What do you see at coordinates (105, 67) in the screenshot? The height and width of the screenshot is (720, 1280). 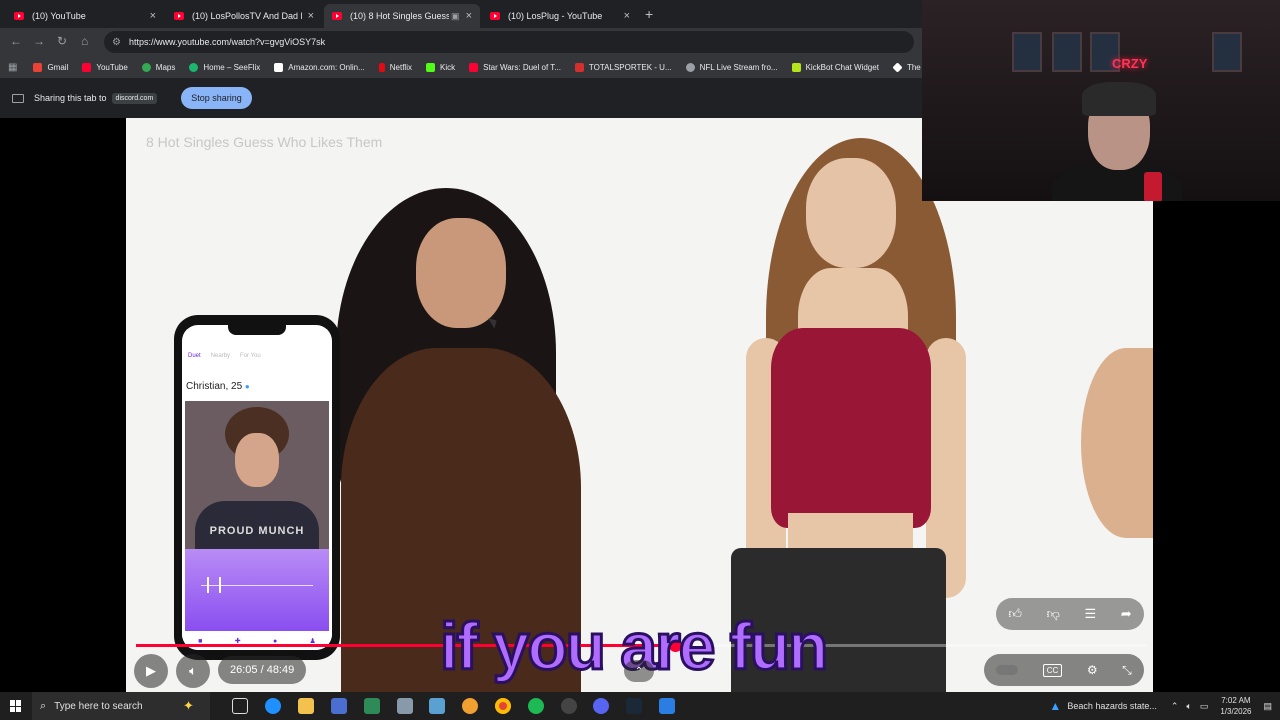 I see `bookmark: YouTube` at bounding box center [105, 67].